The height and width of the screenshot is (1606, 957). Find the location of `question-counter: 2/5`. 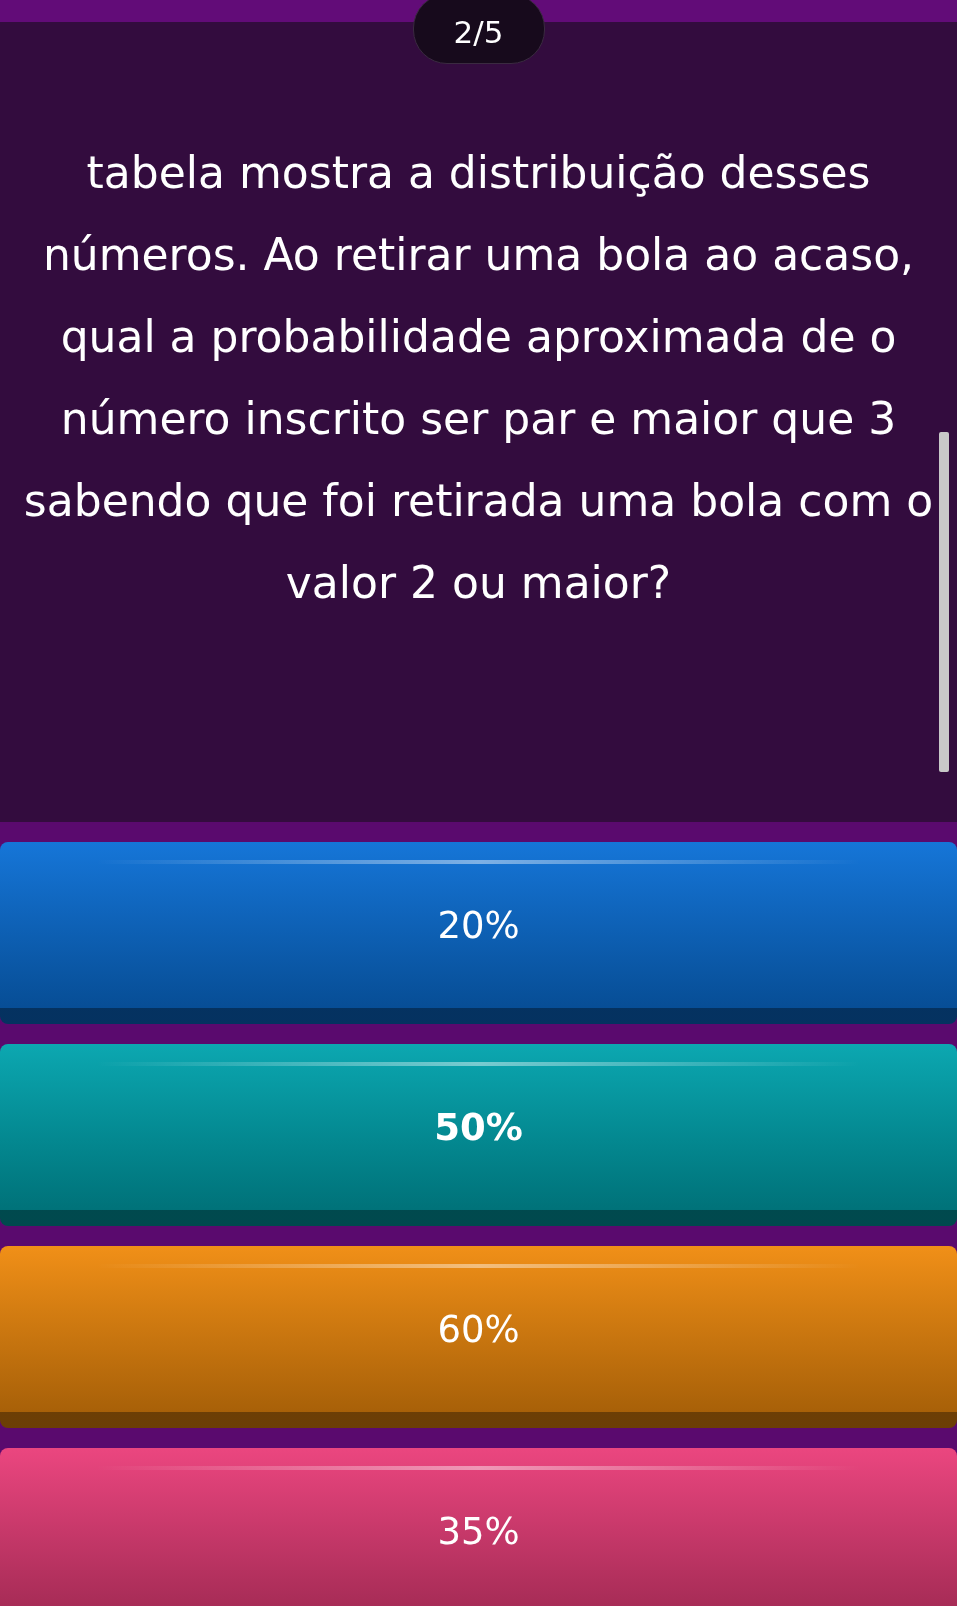

question-counter: 2/5 is located at coordinates (478, 32).